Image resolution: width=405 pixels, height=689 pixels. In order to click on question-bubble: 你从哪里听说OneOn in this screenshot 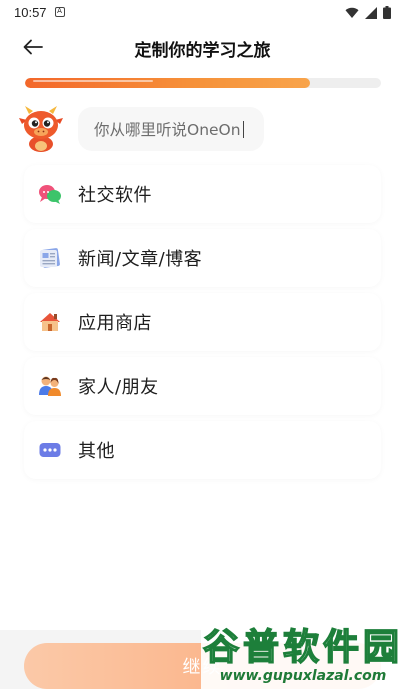, I will do `click(171, 129)`.